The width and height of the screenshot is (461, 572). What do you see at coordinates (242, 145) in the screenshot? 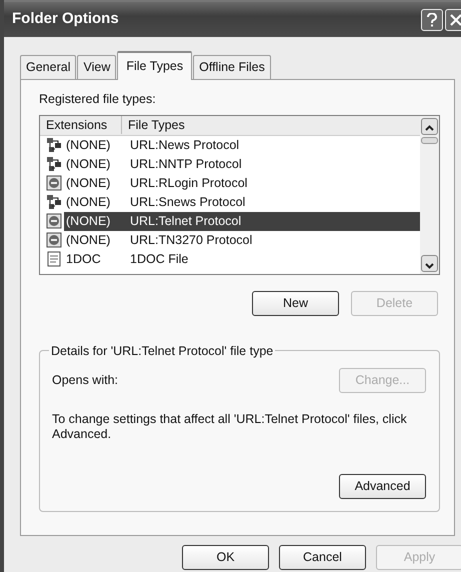
I see `list-row: (NONE) URL:News Protocol` at bounding box center [242, 145].